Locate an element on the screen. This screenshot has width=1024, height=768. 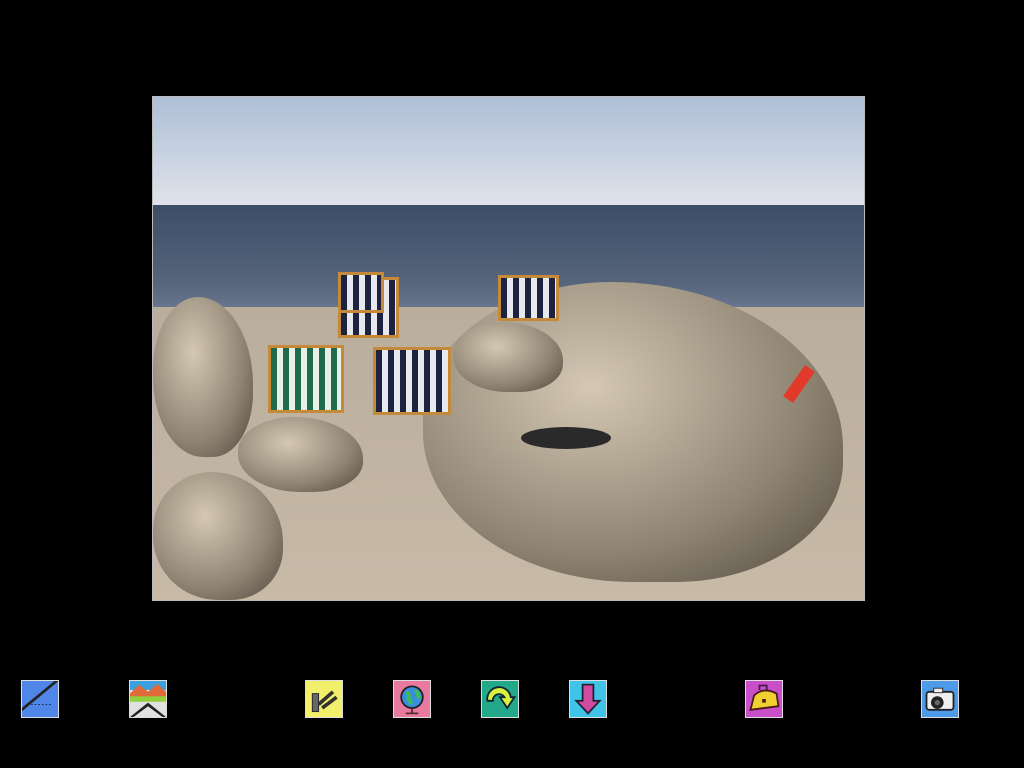
photo-tire is located at coordinates (566, 438).